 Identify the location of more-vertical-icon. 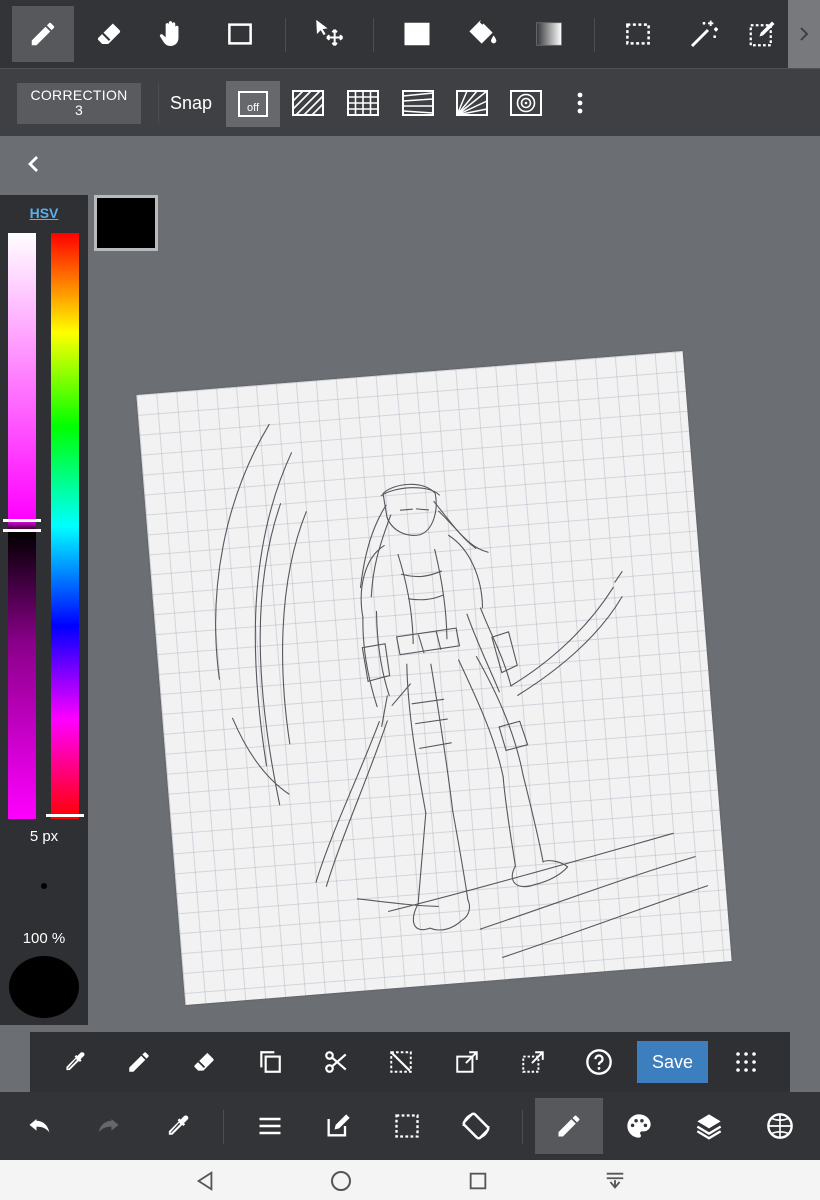
(580, 103).